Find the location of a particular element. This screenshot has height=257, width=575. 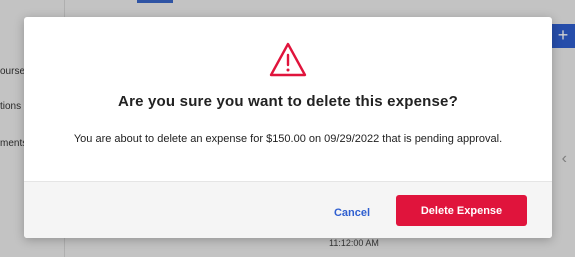

warning-triangle-icon is located at coordinates (288, 59).